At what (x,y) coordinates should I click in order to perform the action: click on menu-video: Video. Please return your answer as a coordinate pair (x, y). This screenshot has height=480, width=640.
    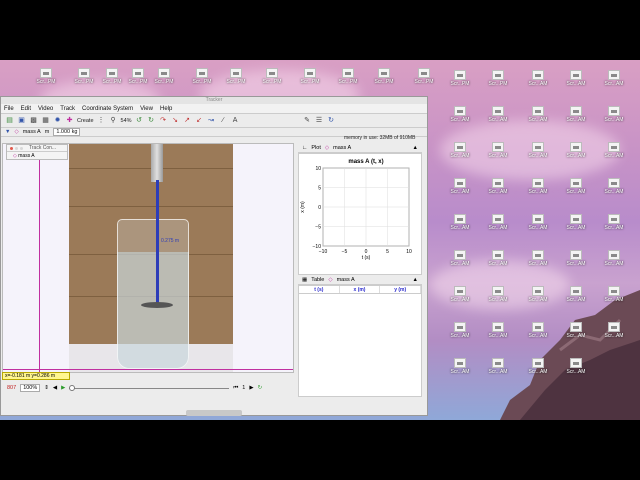
    Looking at the image, I should click on (45, 109).